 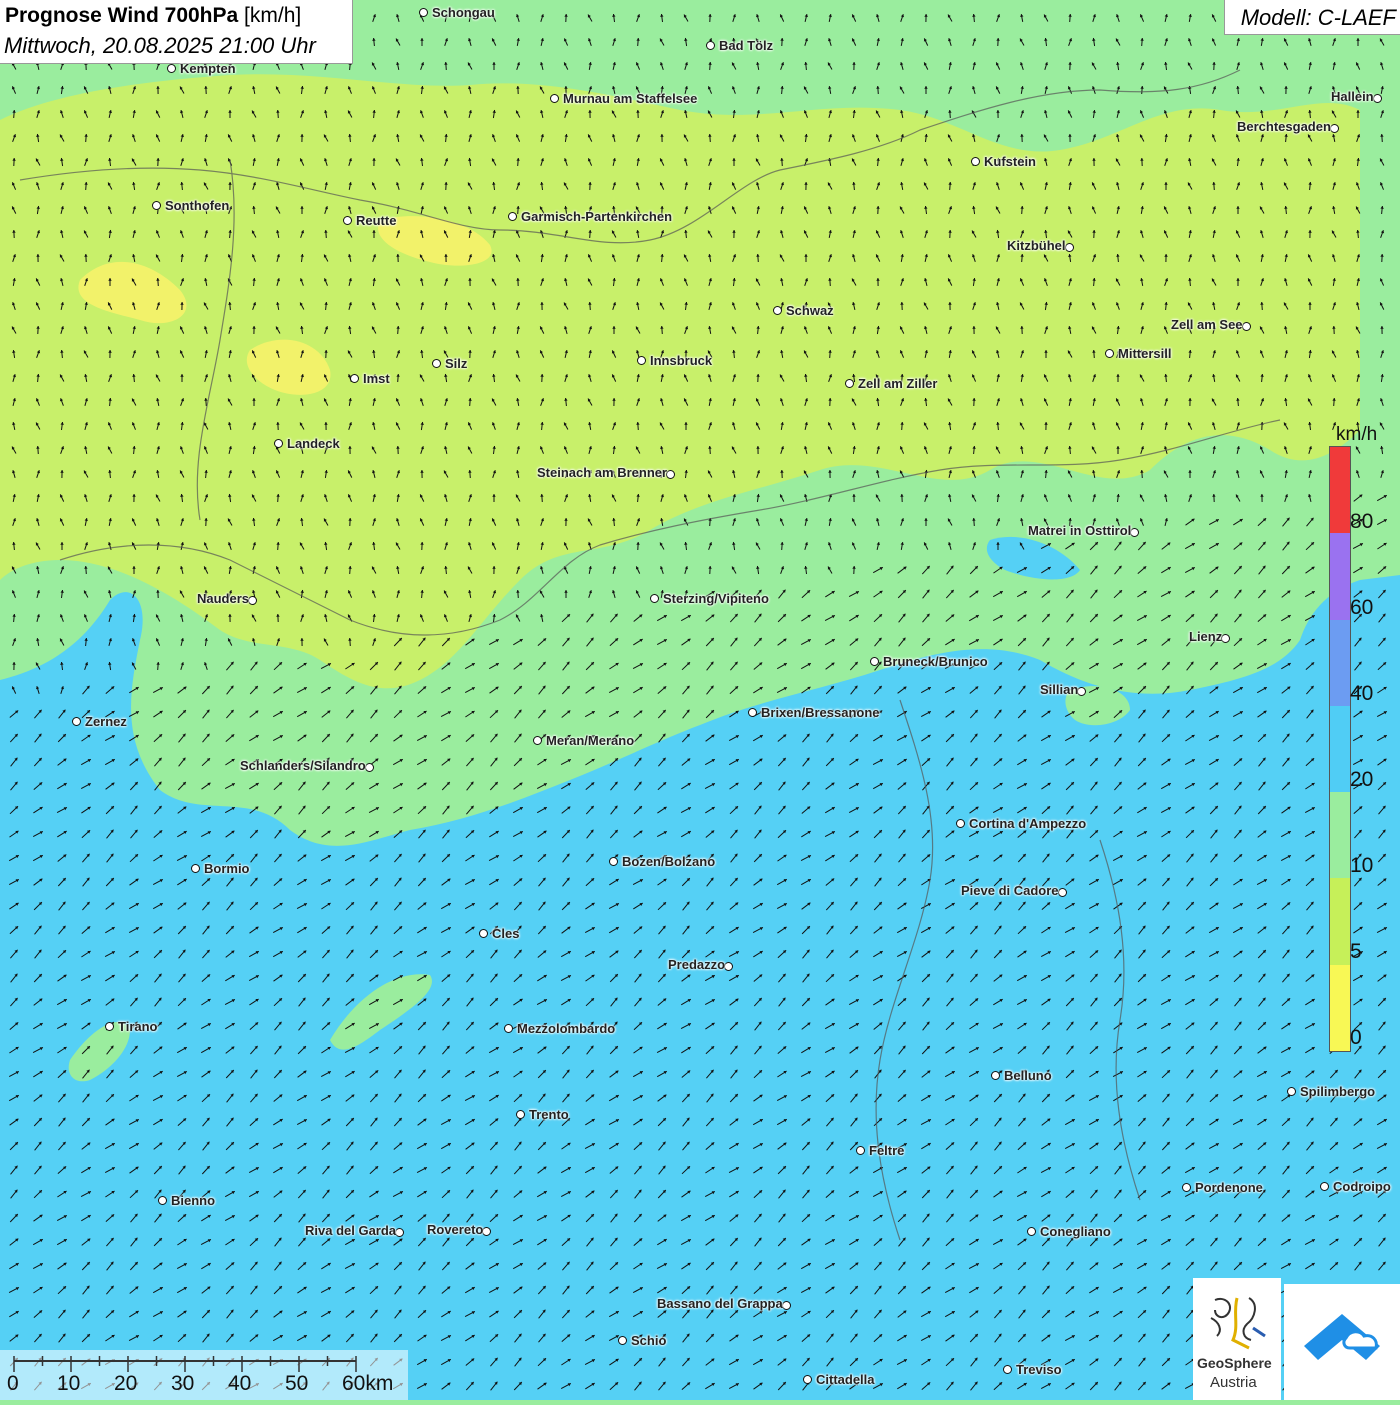 I want to click on city-label: Reutte, so click(x=376, y=220).